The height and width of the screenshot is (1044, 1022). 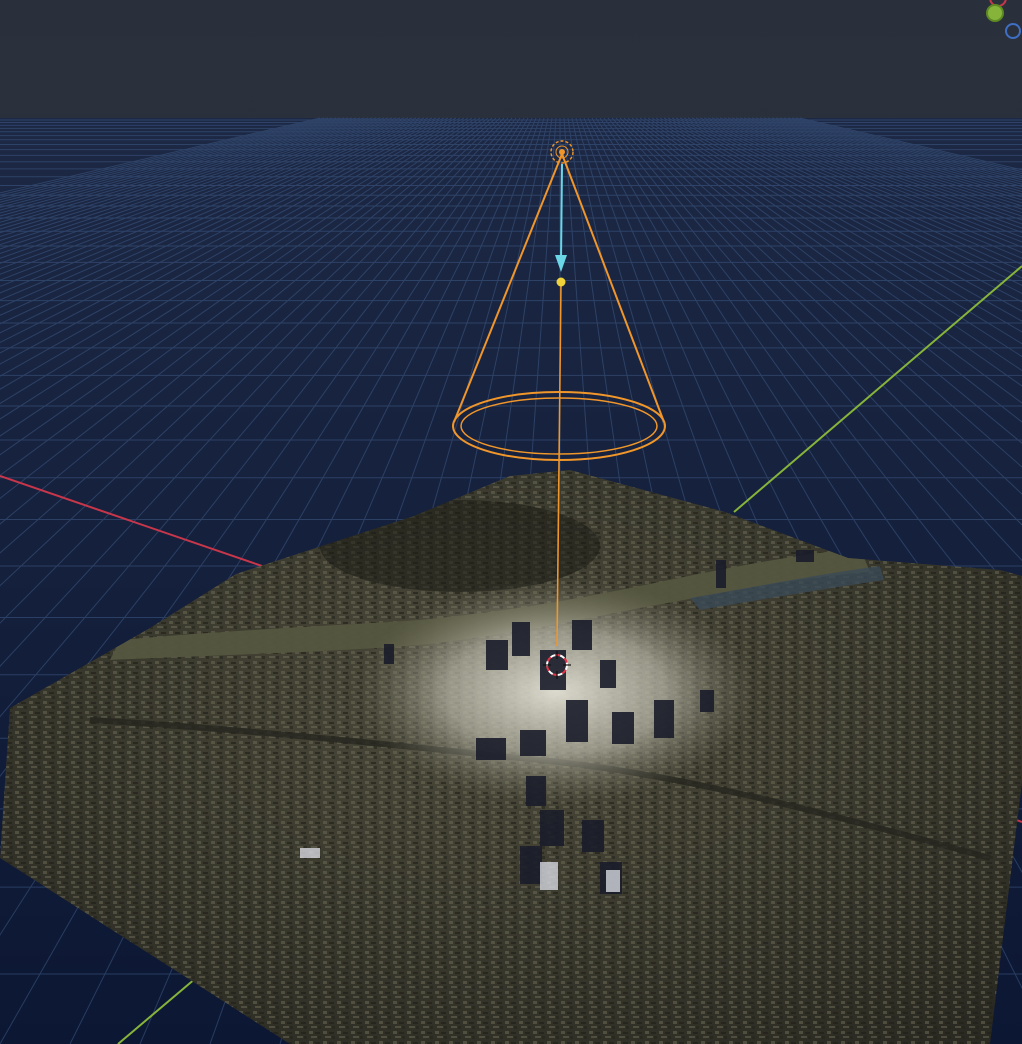 What do you see at coordinates (561, 282) in the screenshot?
I see `spot-light-size-handle` at bounding box center [561, 282].